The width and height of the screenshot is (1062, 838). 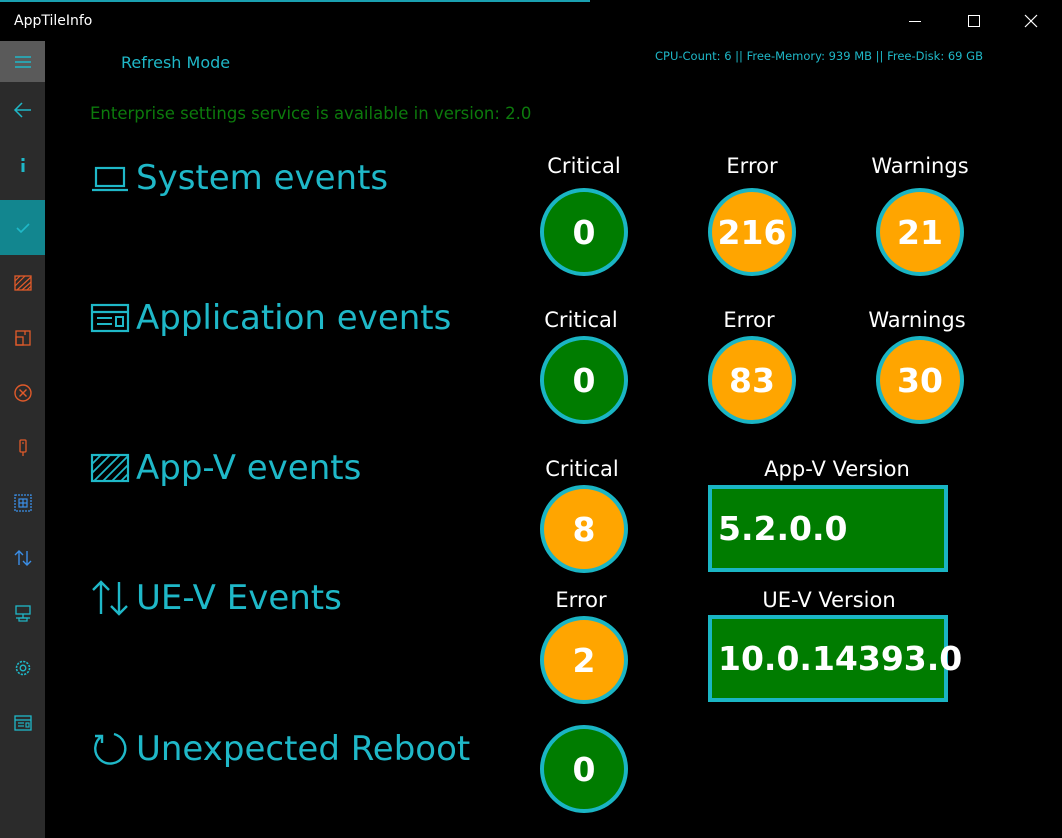 What do you see at coordinates (582, 469) in the screenshot?
I see `appv-critical-label: Critical` at bounding box center [582, 469].